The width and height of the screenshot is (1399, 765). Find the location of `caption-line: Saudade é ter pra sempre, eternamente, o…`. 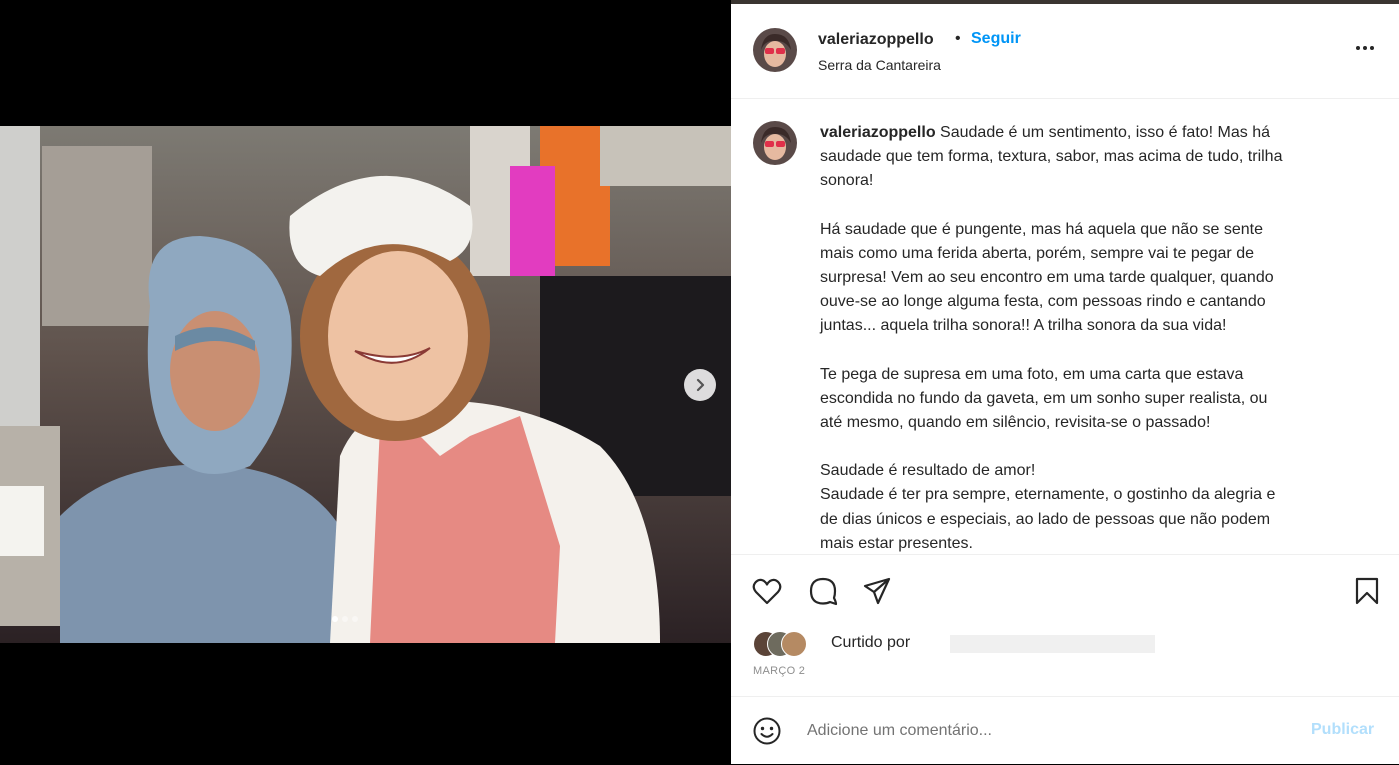

caption-line: Saudade é ter pra sempre, eternamente, o… is located at coordinates (1048, 495).